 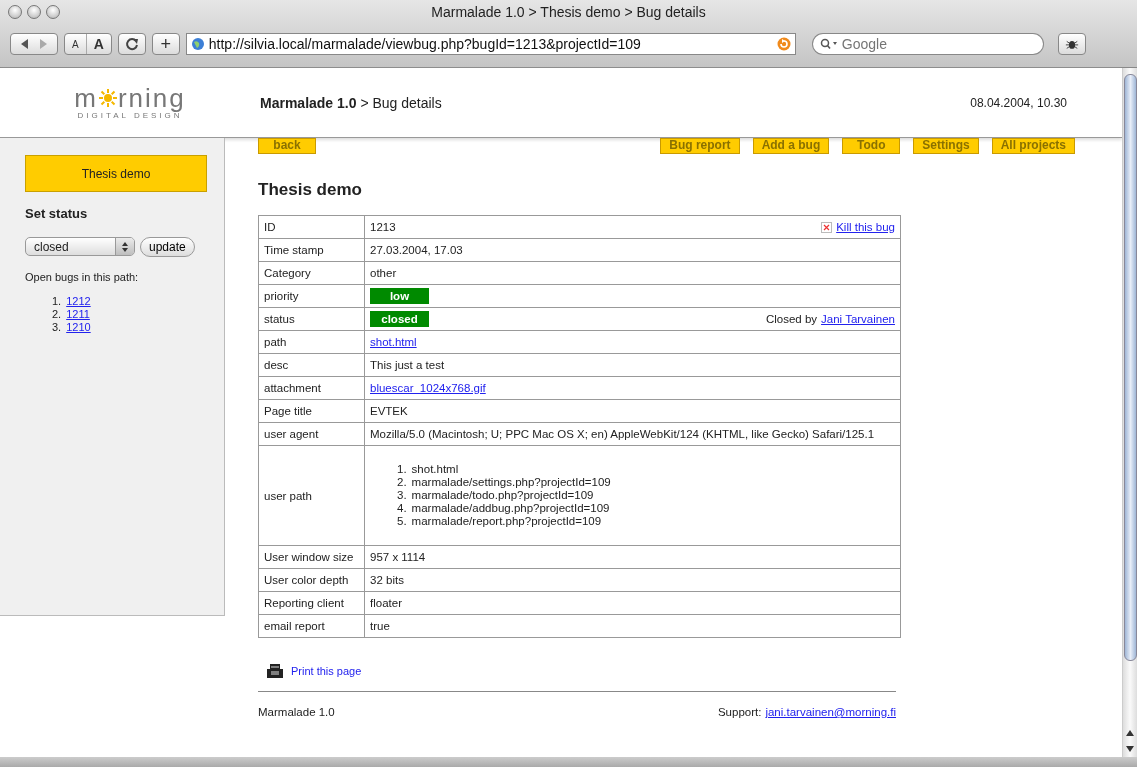 What do you see at coordinates (15, 12) in the screenshot?
I see `close-window-button` at bounding box center [15, 12].